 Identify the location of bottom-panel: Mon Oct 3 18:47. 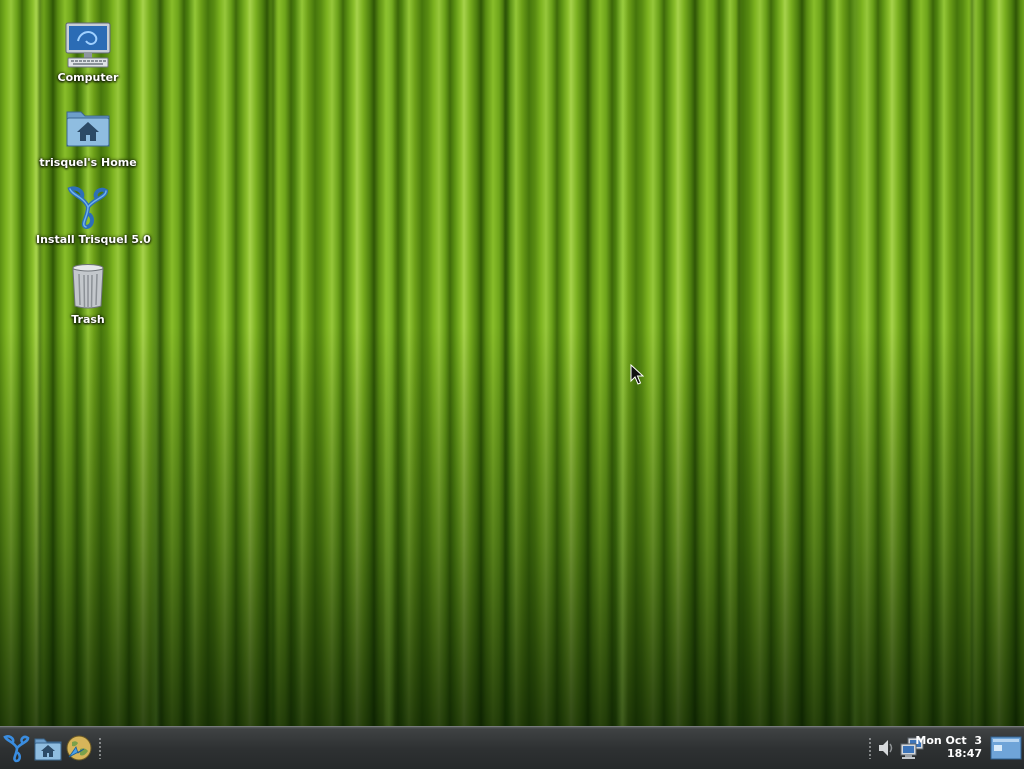
(512, 747).